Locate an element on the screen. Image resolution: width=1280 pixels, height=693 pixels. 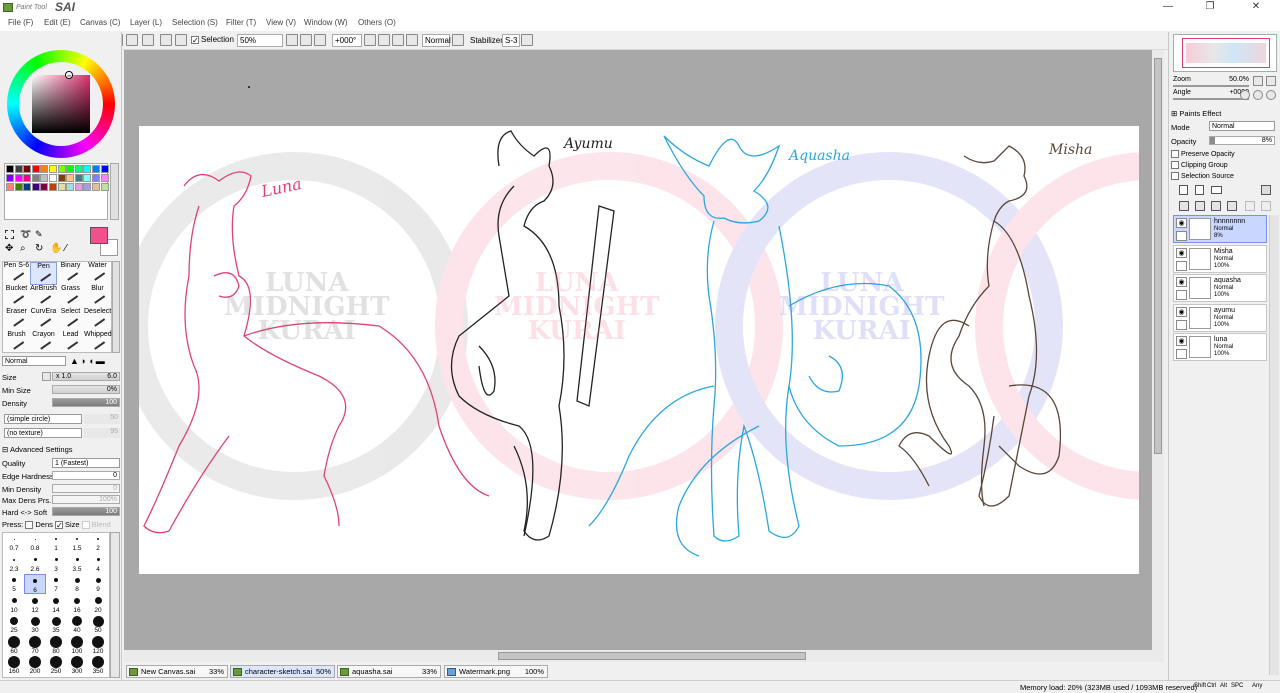
close-button: ✕ is located at coordinates (1256, 6).